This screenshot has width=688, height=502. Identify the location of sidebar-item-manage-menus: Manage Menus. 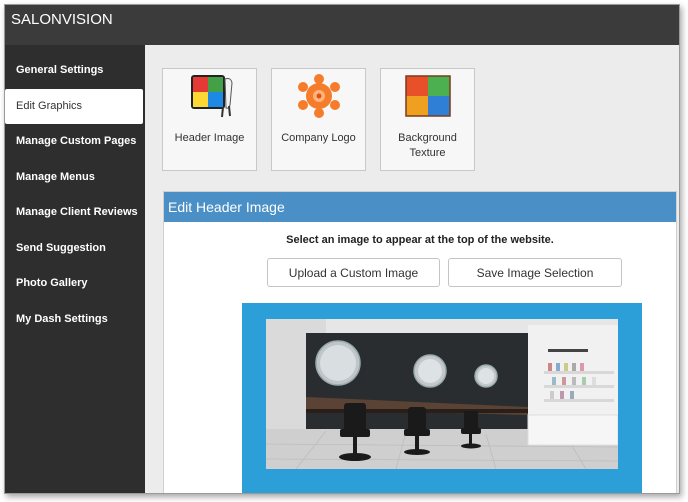
(75, 178).